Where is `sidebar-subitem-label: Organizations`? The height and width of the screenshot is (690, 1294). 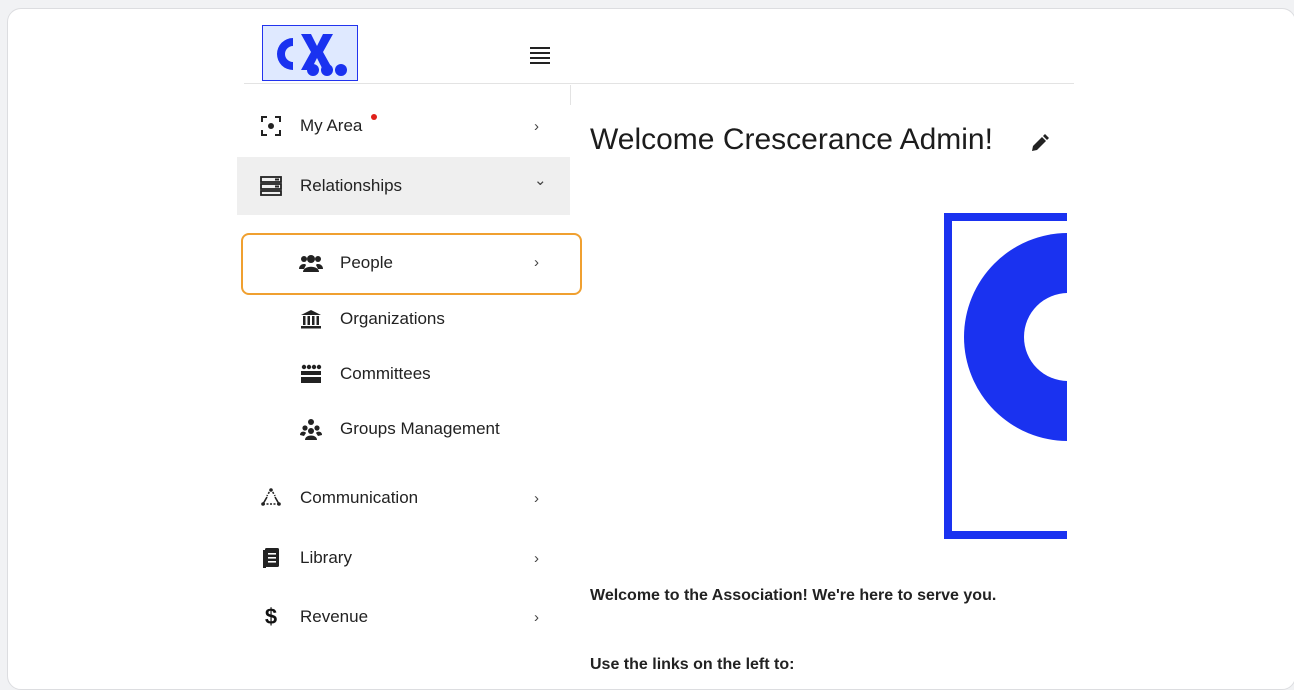
sidebar-subitem-label: Organizations is located at coordinates (392, 318).